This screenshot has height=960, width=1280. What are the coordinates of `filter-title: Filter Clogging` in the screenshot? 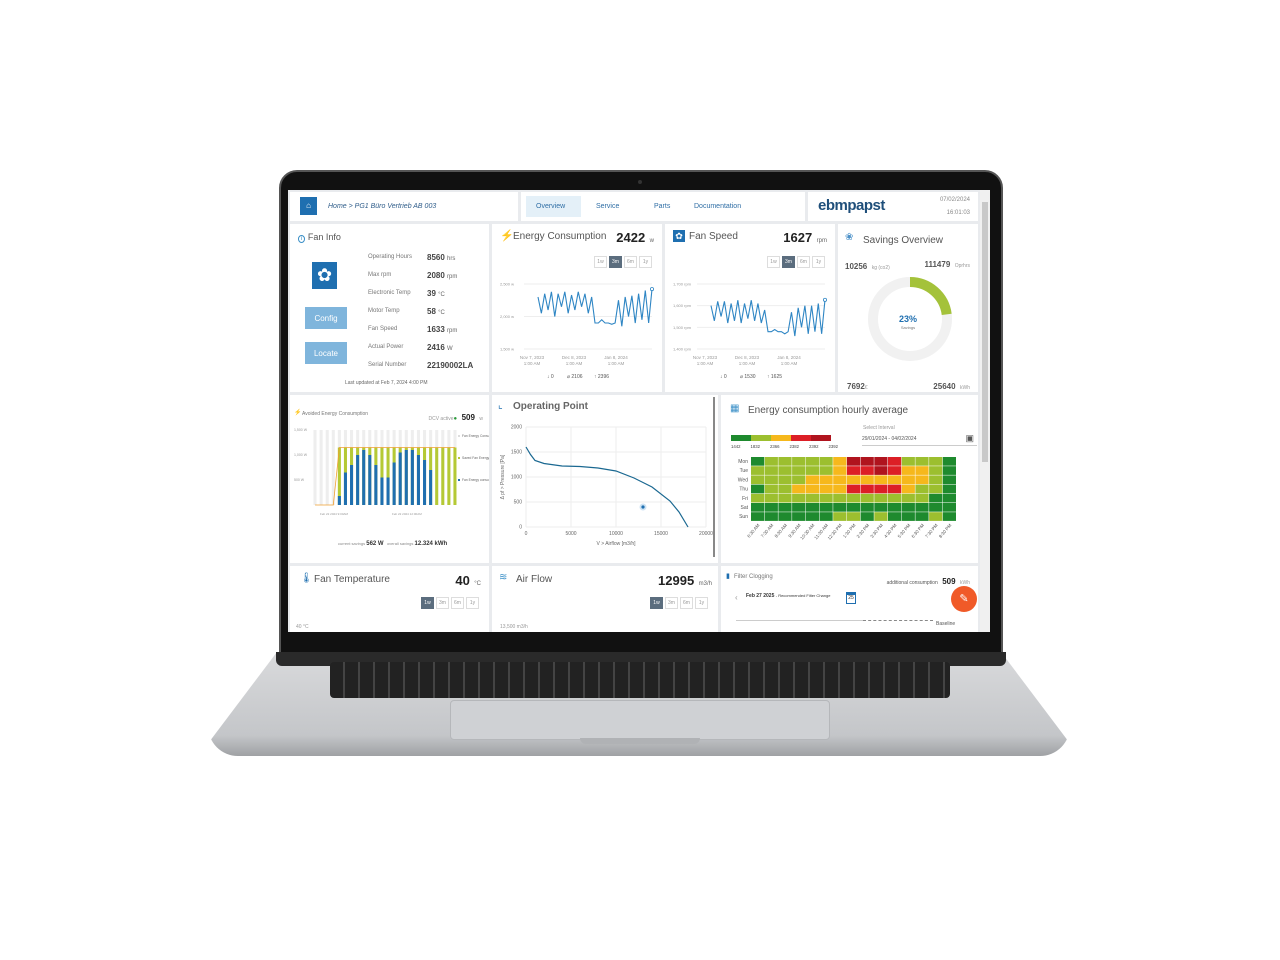 It's located at (753, 577).